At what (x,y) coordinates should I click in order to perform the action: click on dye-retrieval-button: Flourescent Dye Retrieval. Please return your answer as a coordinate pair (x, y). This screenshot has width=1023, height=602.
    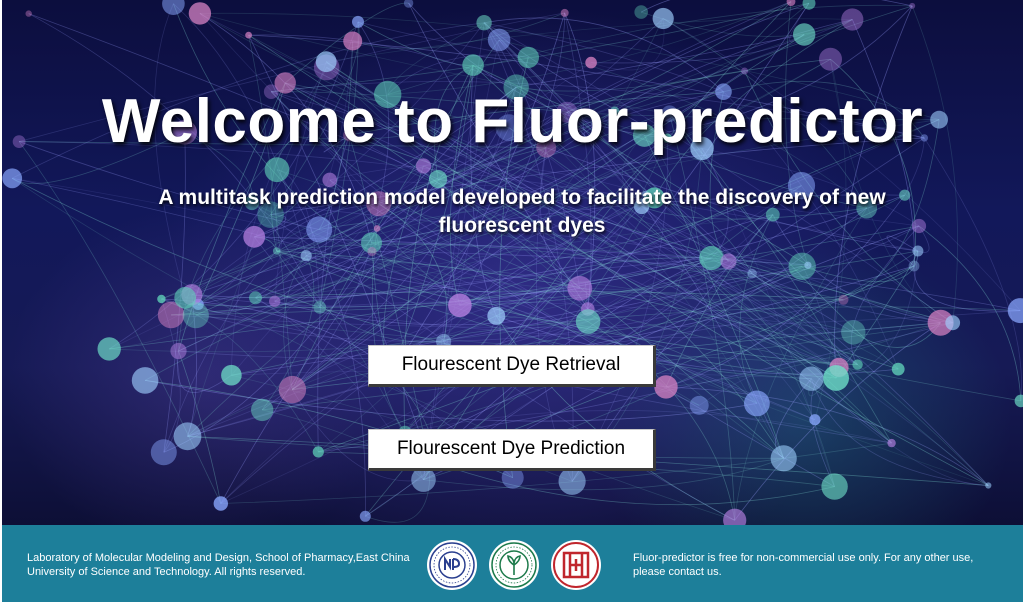
    Looking at the image, I should click on (512, 366).